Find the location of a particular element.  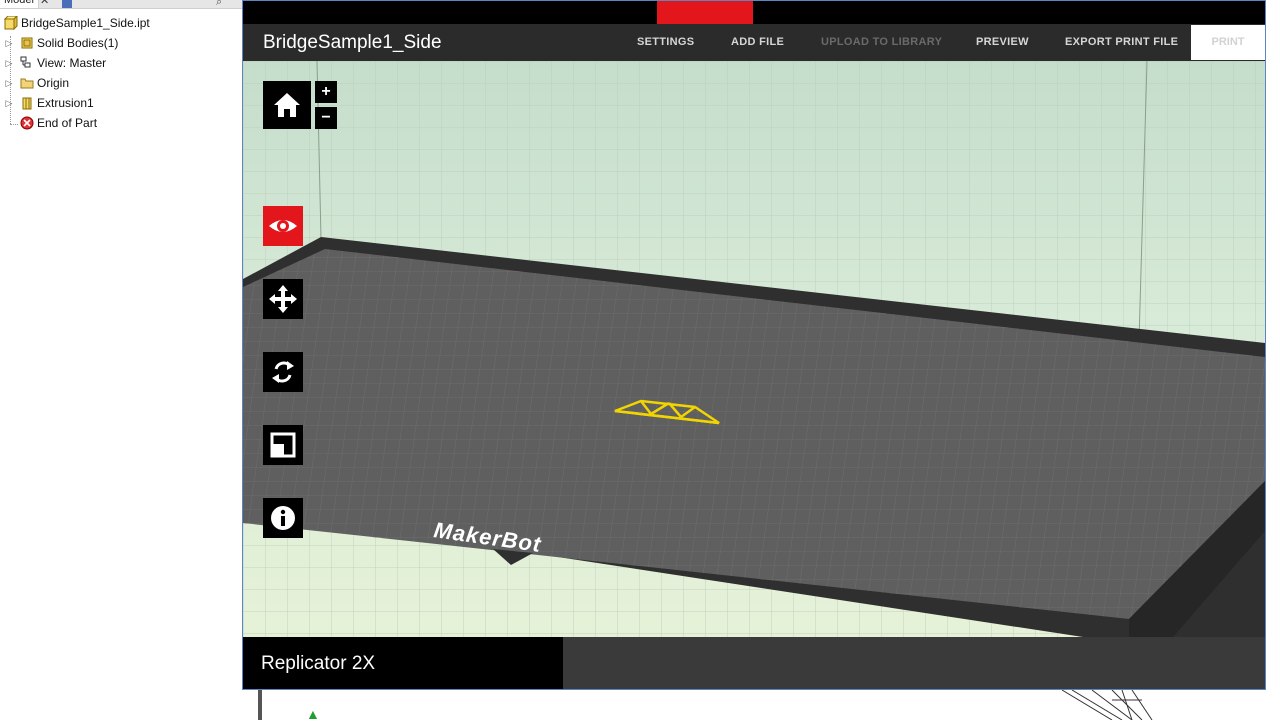

end-of-part-icon is located at coordinates (27, 123).